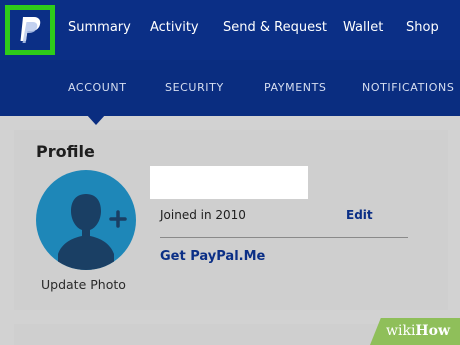 The height and width of the screenshot is (345, 460). Describe the element at coordinates (97, 87) in the screenshot. I see `tab-account: ACCOUNT` at that location.